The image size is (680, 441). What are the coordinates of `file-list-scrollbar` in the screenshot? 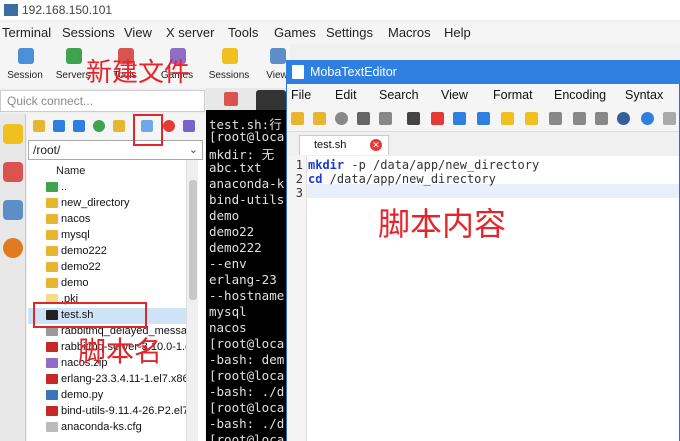 It's located at (192, 300).